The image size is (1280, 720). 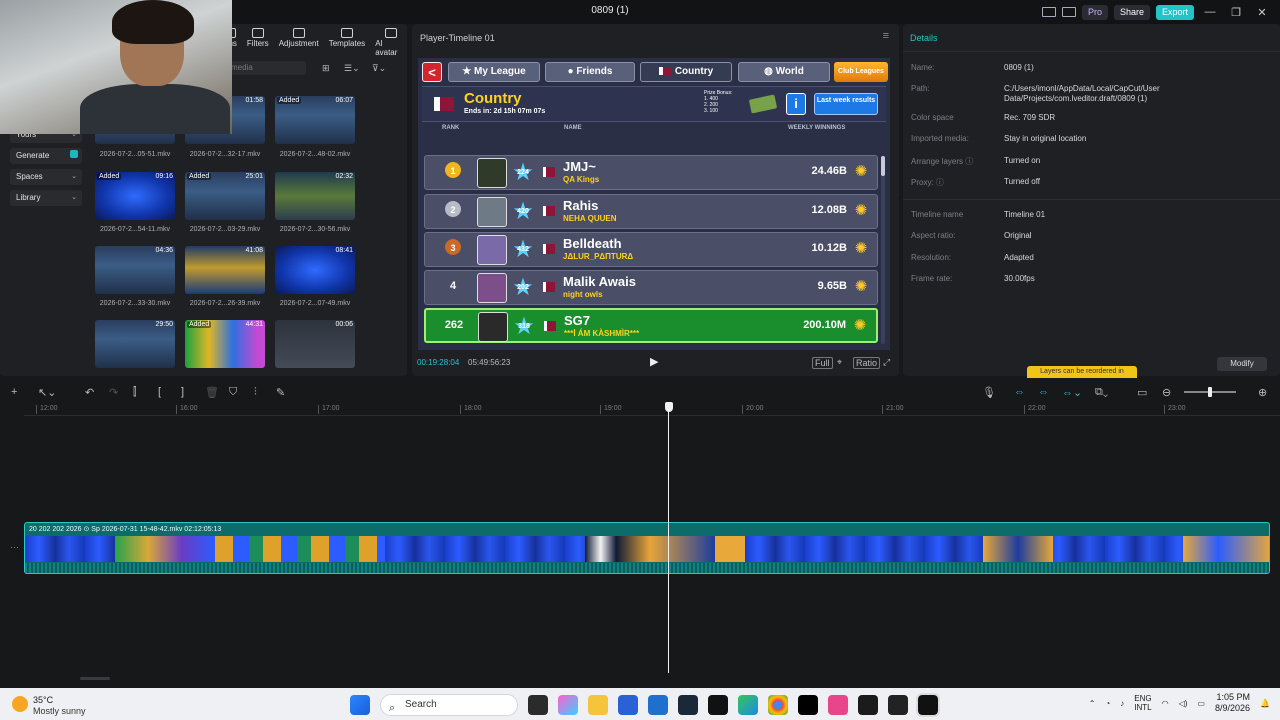 What do you see at coordinates (46, 177) in the screenshot?
I see `sidenav-item-spaces: Spaces ⌄` at bounding box center [46, 177].